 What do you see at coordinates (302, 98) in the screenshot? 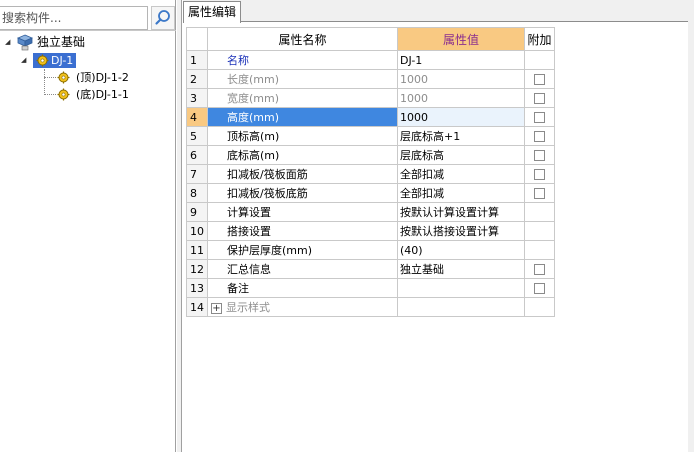
I see `property-name-cell: 宽度(mm)` at bounding box center [302, 98].